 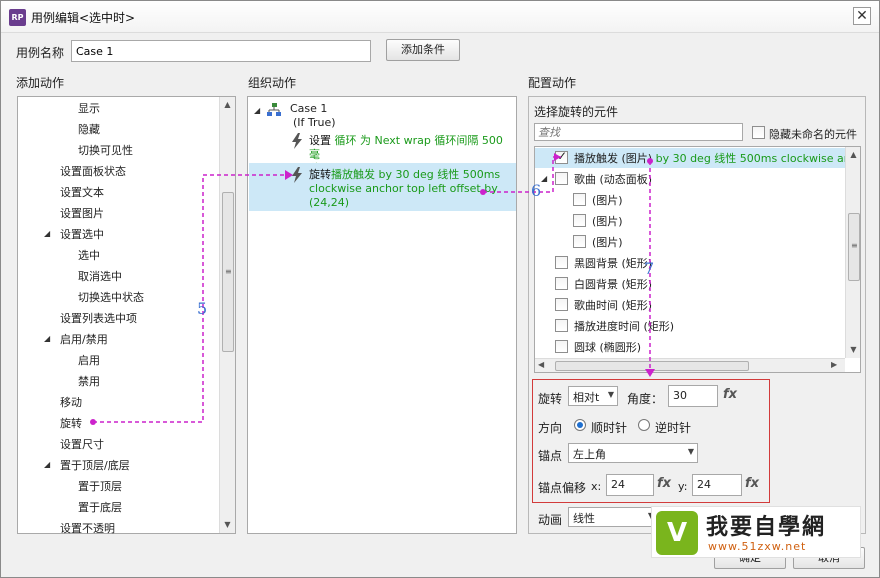 What do you see at coordinates (89, 381) in the screenshot?
I see `action-item: 禁用` at bounding box center [89, 381].